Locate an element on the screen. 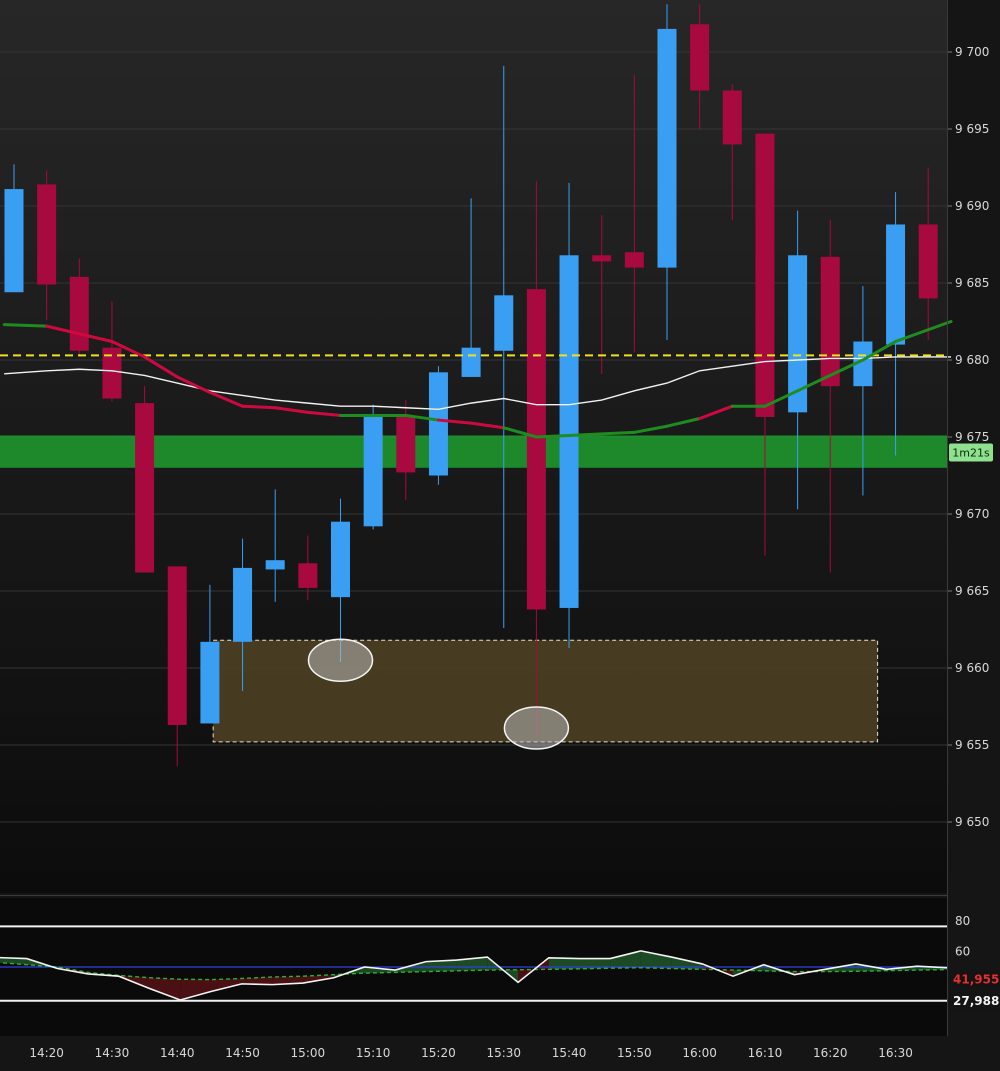 The height and width of the screenshot is (1071, 1000). time-tick-label: 15:40 is located at coordinates (569, 1053).